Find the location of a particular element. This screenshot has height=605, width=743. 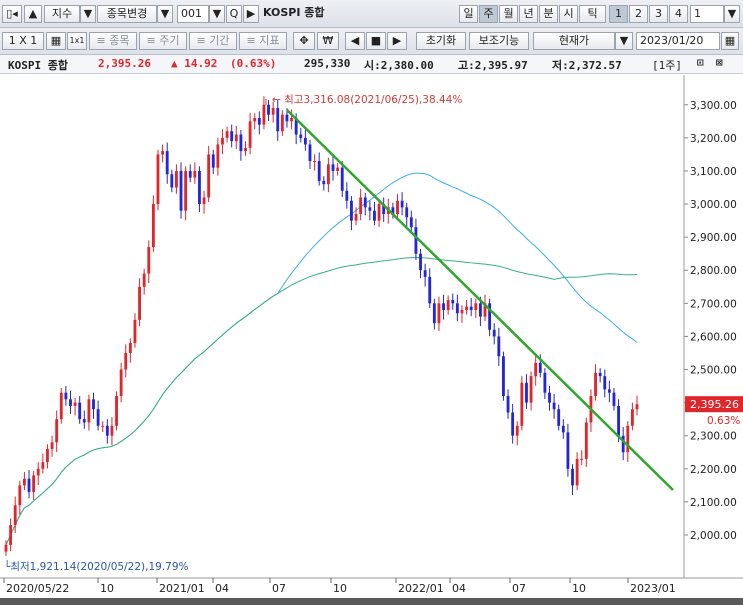

window-restore-icon: ⊡ is located at coordinates (700, 62).